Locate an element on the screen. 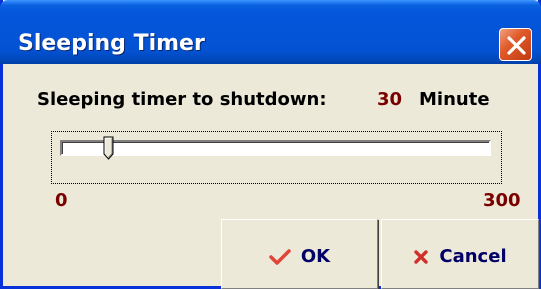 This screenshot has height=289, width=541. checkmark-icon is located at coordinates (280, 256).